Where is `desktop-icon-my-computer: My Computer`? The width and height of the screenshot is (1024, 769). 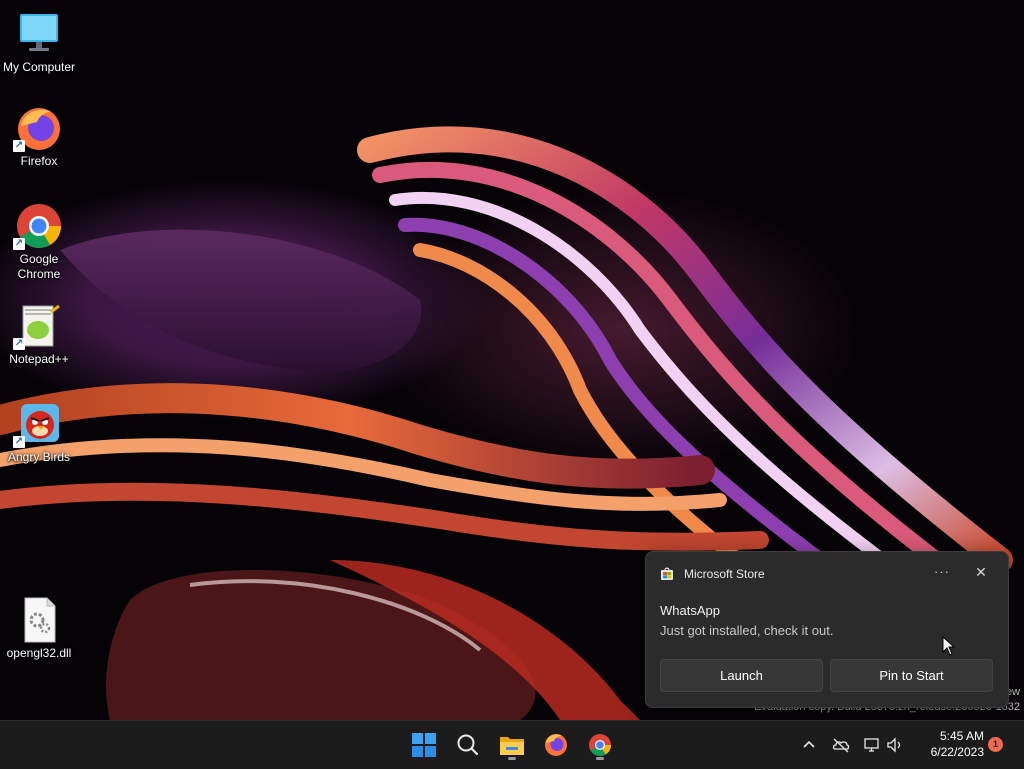
desktop-icon-my-computer: My Computer is located at coordinates (39, 42).